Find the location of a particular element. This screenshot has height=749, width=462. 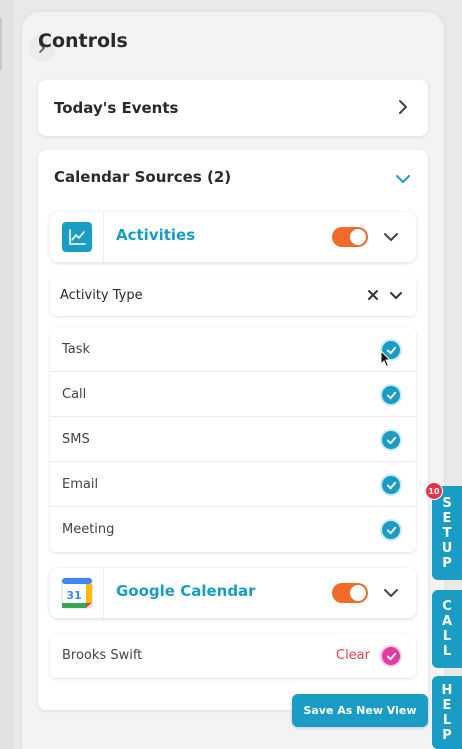

google-calendar-icon-box: 31 is located at coordinates (77, 593).